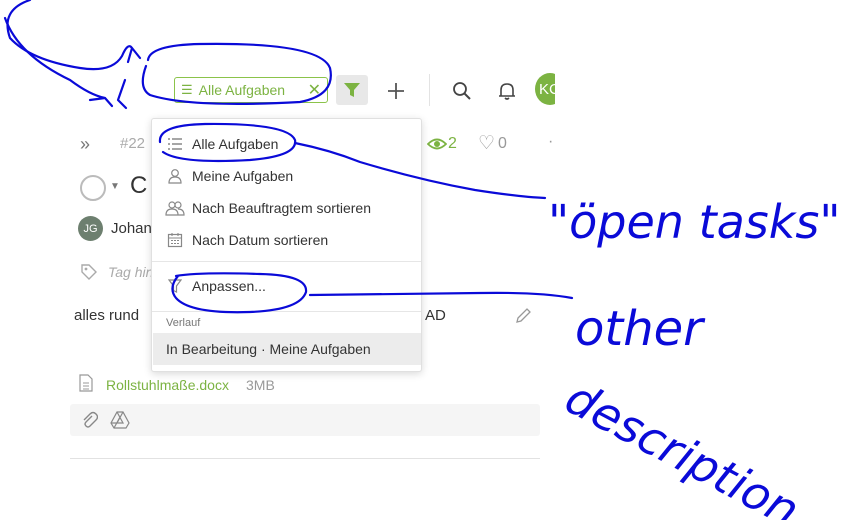 This screenshot has height=520, width=861. Describe the element at coordinates (130, 272) in the screenshot. I see `tags-input: Tag hin` at that location.